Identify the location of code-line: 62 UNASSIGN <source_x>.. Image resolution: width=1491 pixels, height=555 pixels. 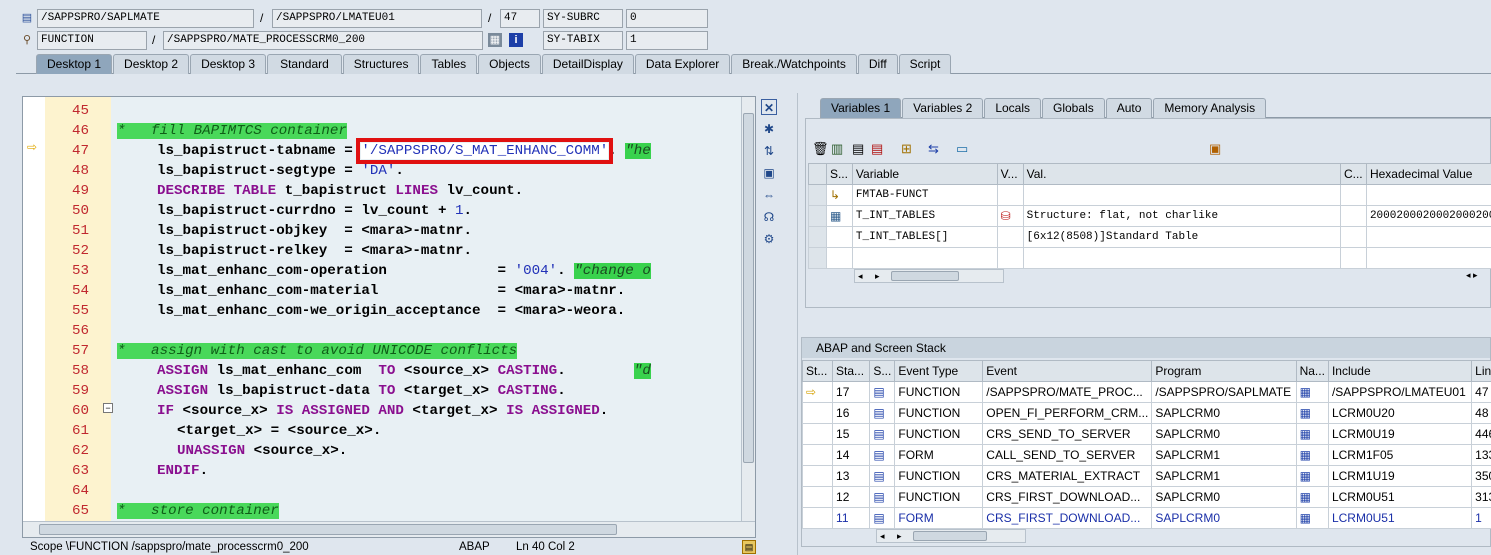
(383, 451).